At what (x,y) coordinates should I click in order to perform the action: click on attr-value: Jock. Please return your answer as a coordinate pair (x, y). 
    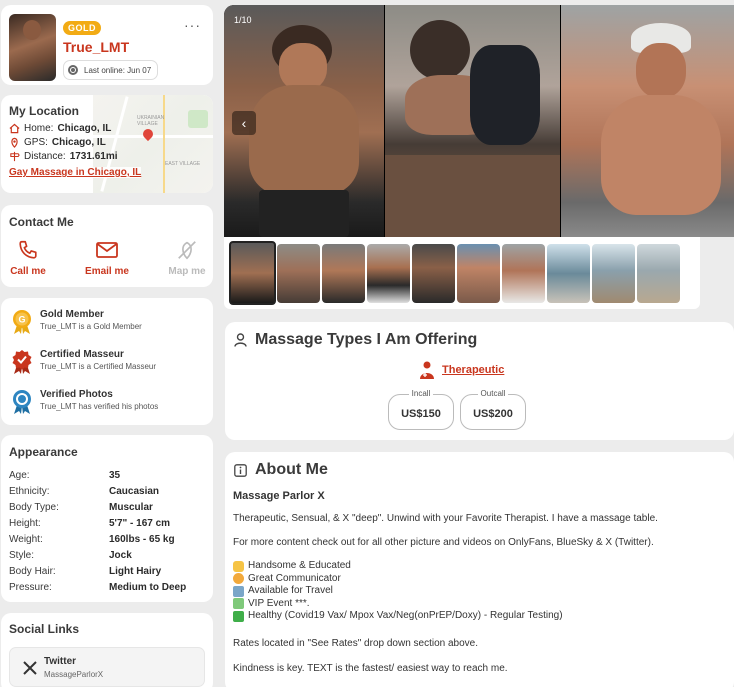
    Looking at the image, I should click on (120, 555).